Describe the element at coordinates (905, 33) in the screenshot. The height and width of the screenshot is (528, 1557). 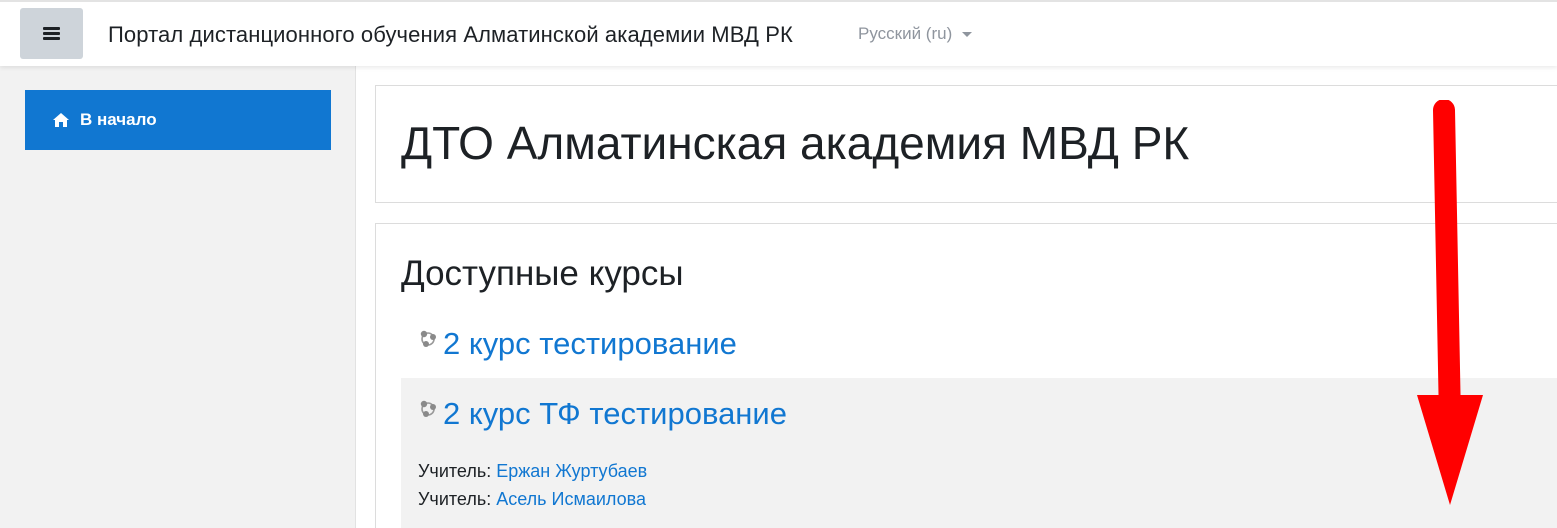
I see `language-label: Русский (ru)` at that location.